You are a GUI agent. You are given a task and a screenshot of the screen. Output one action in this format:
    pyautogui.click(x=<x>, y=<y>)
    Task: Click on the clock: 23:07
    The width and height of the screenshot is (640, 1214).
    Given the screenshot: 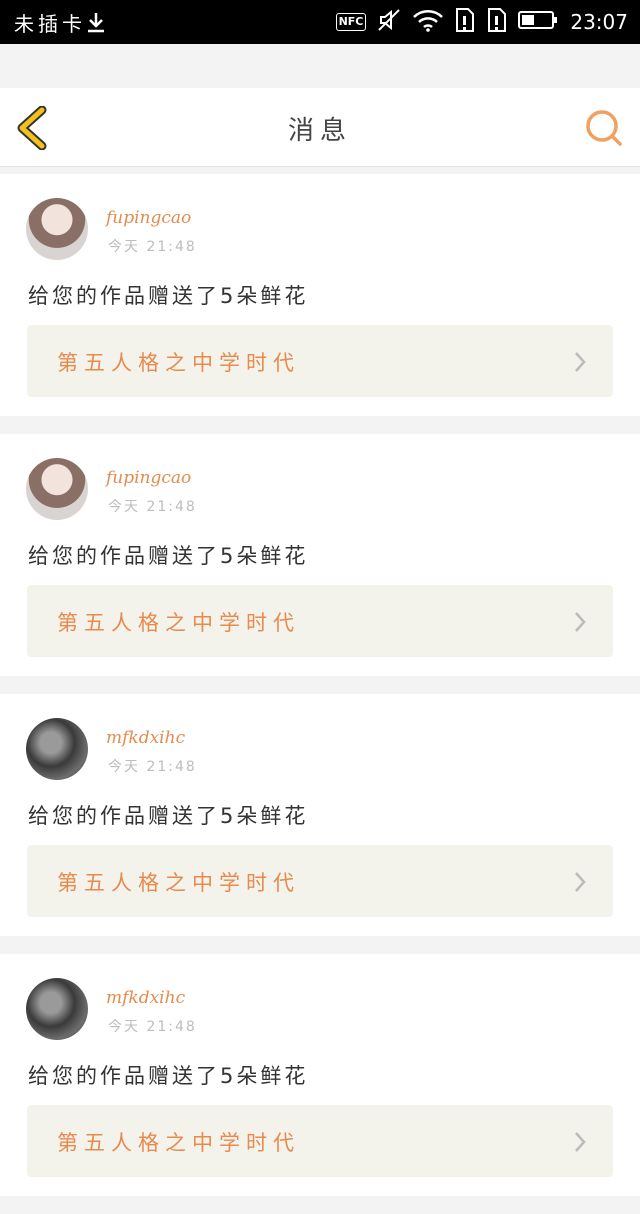 What is the action you would take?
    pyautogui.click(x=599, y=22)
    